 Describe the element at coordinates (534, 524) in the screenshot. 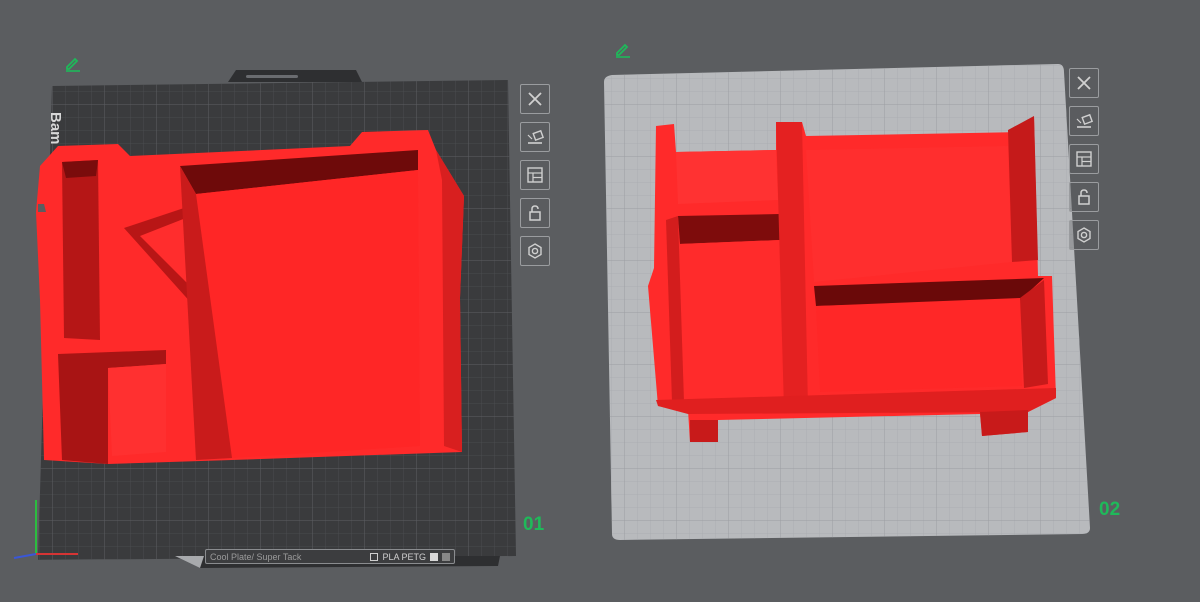

I see `plate-number-label: 01` at that location.